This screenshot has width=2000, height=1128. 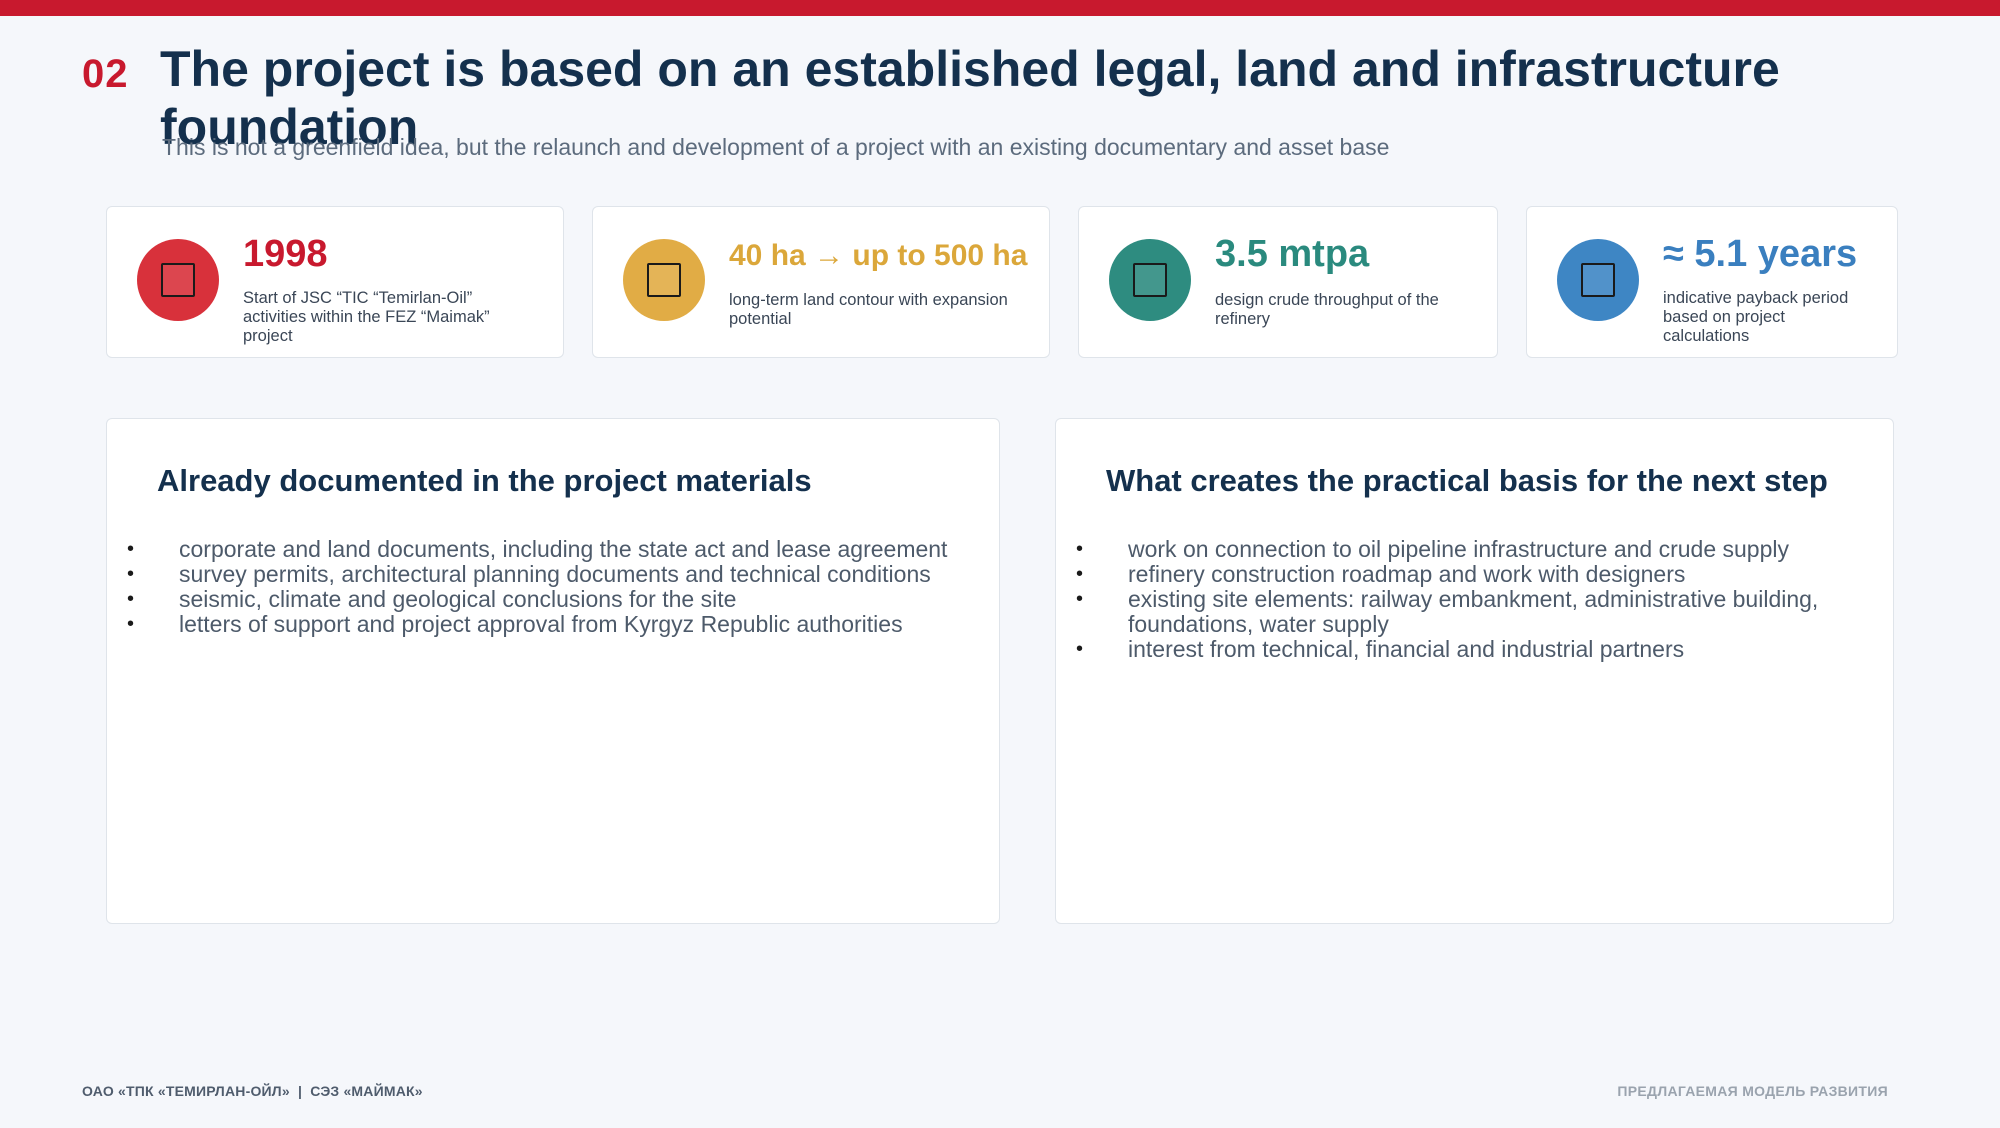 I want to click on kpi-value: ≈ 5.1 years, so click(x=1760, y=254).